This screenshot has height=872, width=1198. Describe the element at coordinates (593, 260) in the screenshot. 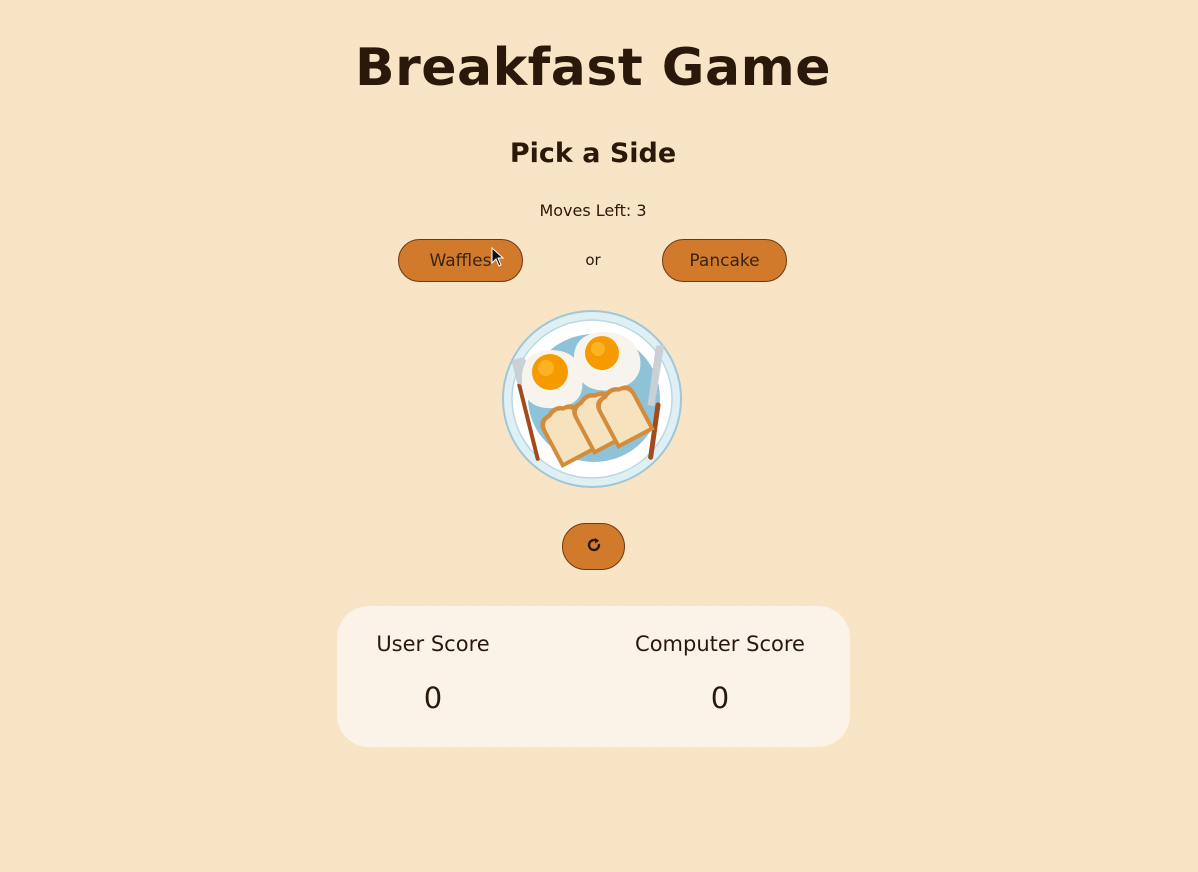

I see `or-separator: or` at that location.